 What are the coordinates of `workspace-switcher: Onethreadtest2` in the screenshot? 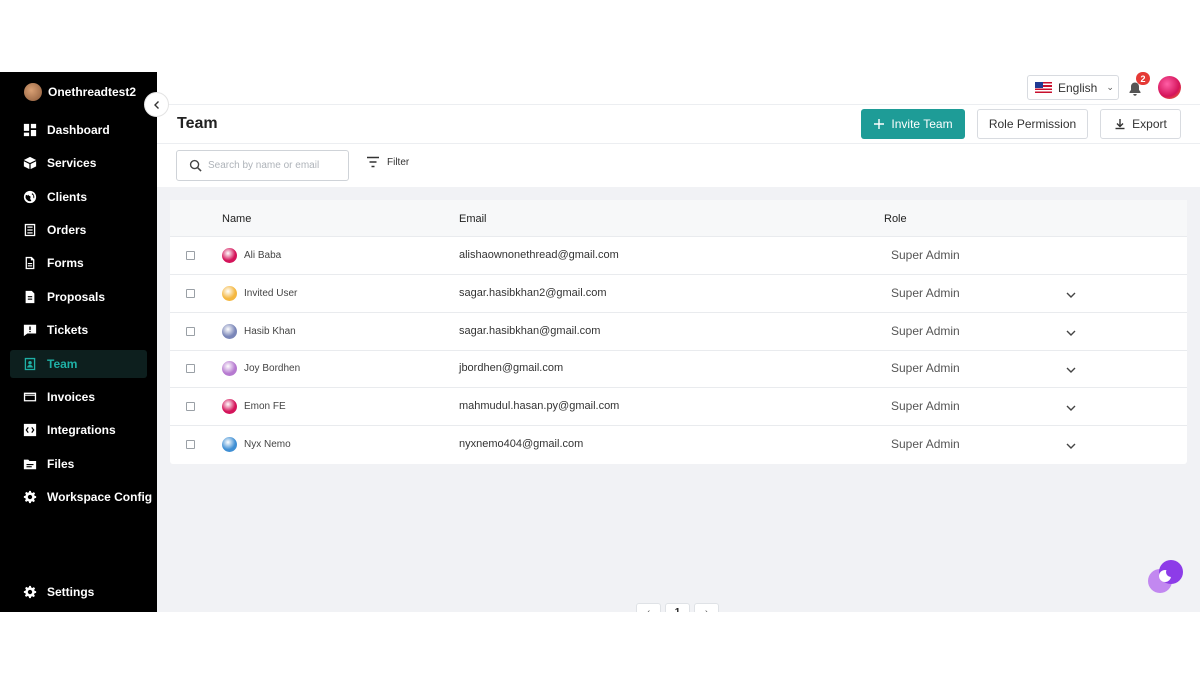 It's located at (80, 92).